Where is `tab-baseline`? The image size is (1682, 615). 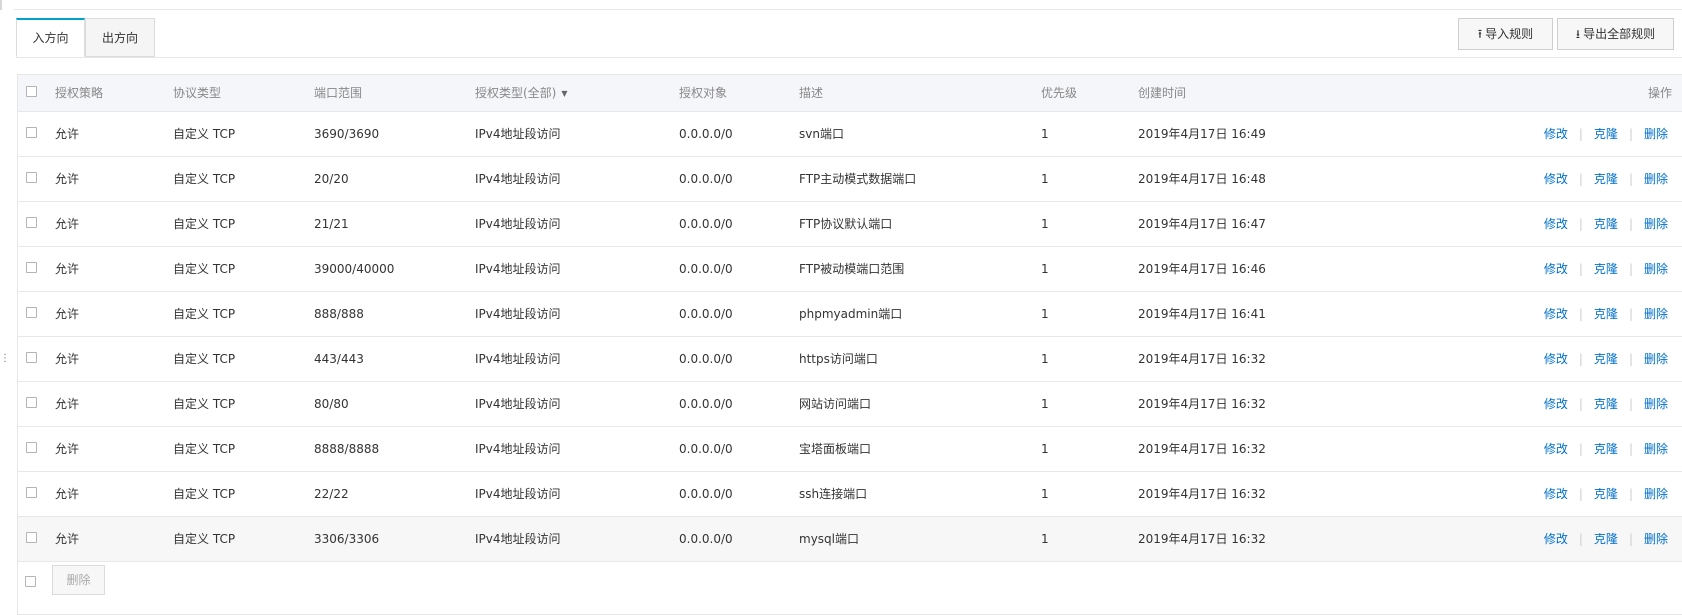
tab-baseline is located at coordinates (849, 57).